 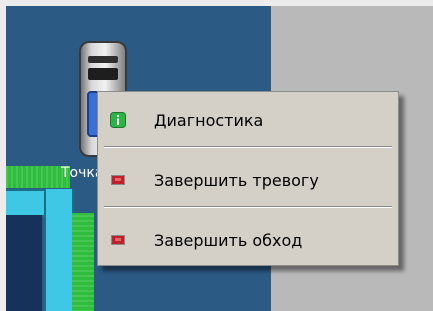 I want to click on zone-cyan-vertical, so click(x=59, y=250).